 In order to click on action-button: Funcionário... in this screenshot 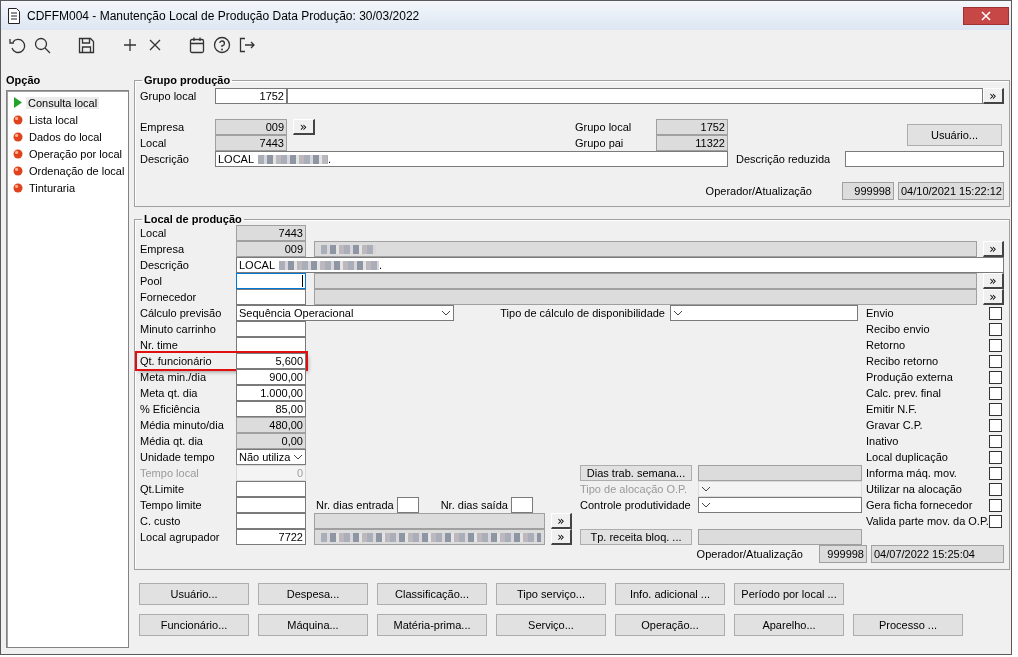, I will do `click(194, 625)`.